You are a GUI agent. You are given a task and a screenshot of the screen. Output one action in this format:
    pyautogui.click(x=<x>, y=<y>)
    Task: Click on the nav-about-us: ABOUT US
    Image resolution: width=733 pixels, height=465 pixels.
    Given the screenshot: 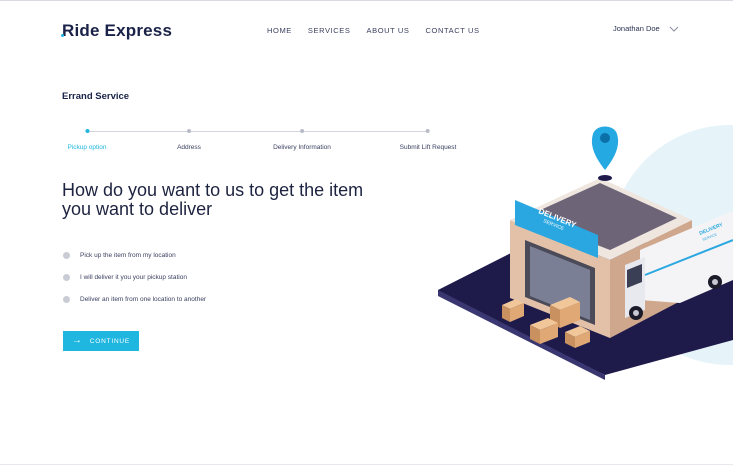 What is the action you would take?
    pyautogui.click(x=388, y=30)
    